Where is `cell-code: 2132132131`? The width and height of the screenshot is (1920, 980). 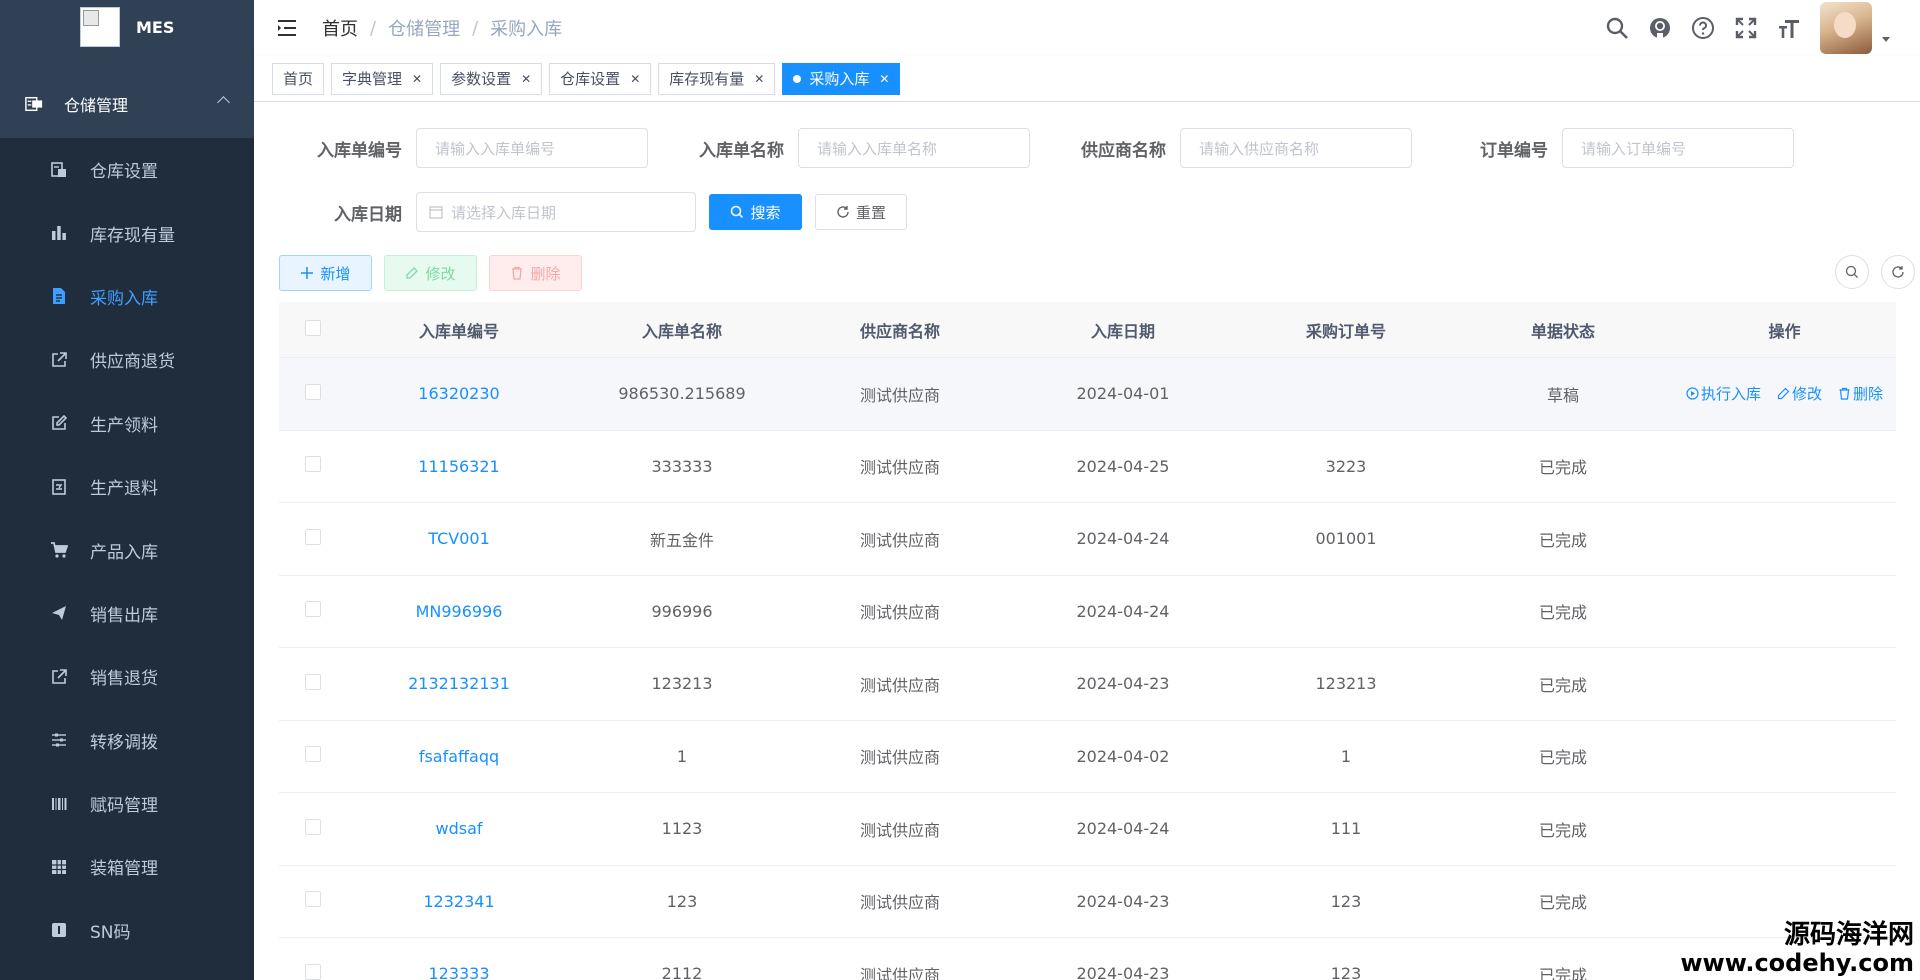 cell-code: 2132132131 is located at coordinates (459, 683).